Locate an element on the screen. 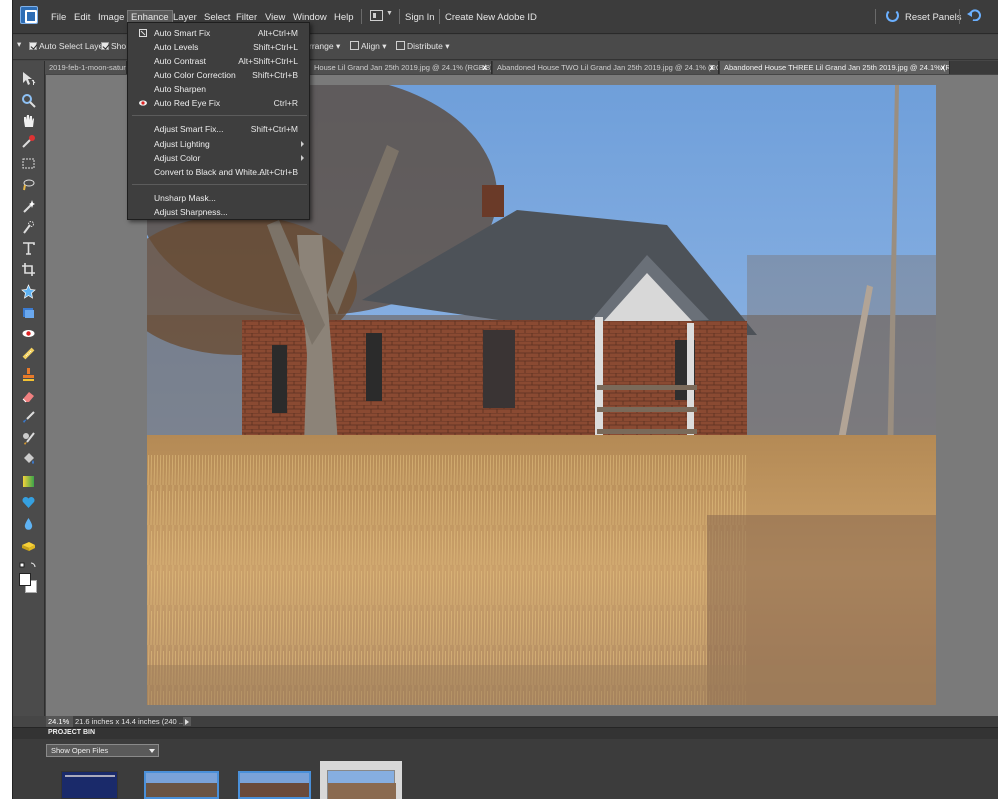 The width and height of the screenshot is (998, 799). status-menu-arrow-icon is located at coordinates (187, 721).